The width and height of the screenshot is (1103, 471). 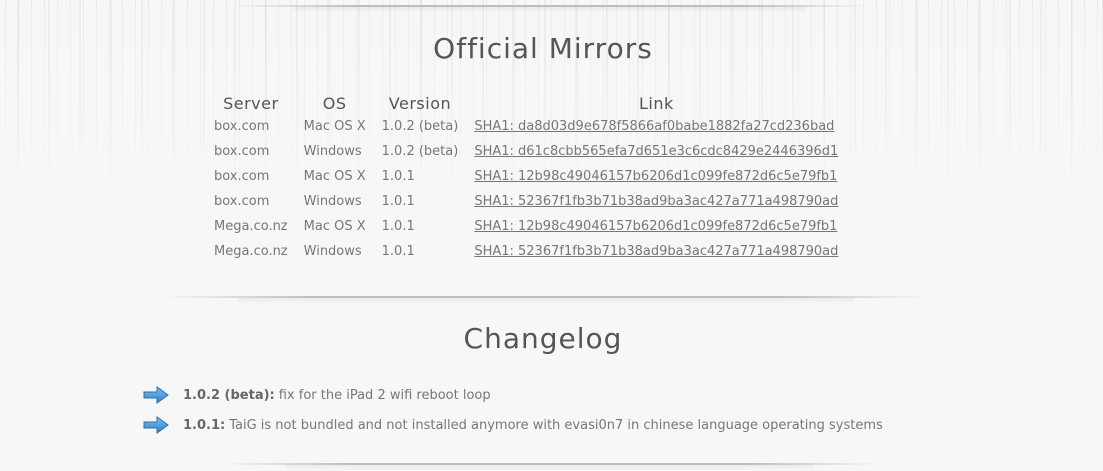 What do you see at coordinates (229, 395) in the screenshot?
I see `changelog-version: 1.0.2 (beta):` at bounding box center [229, 395].